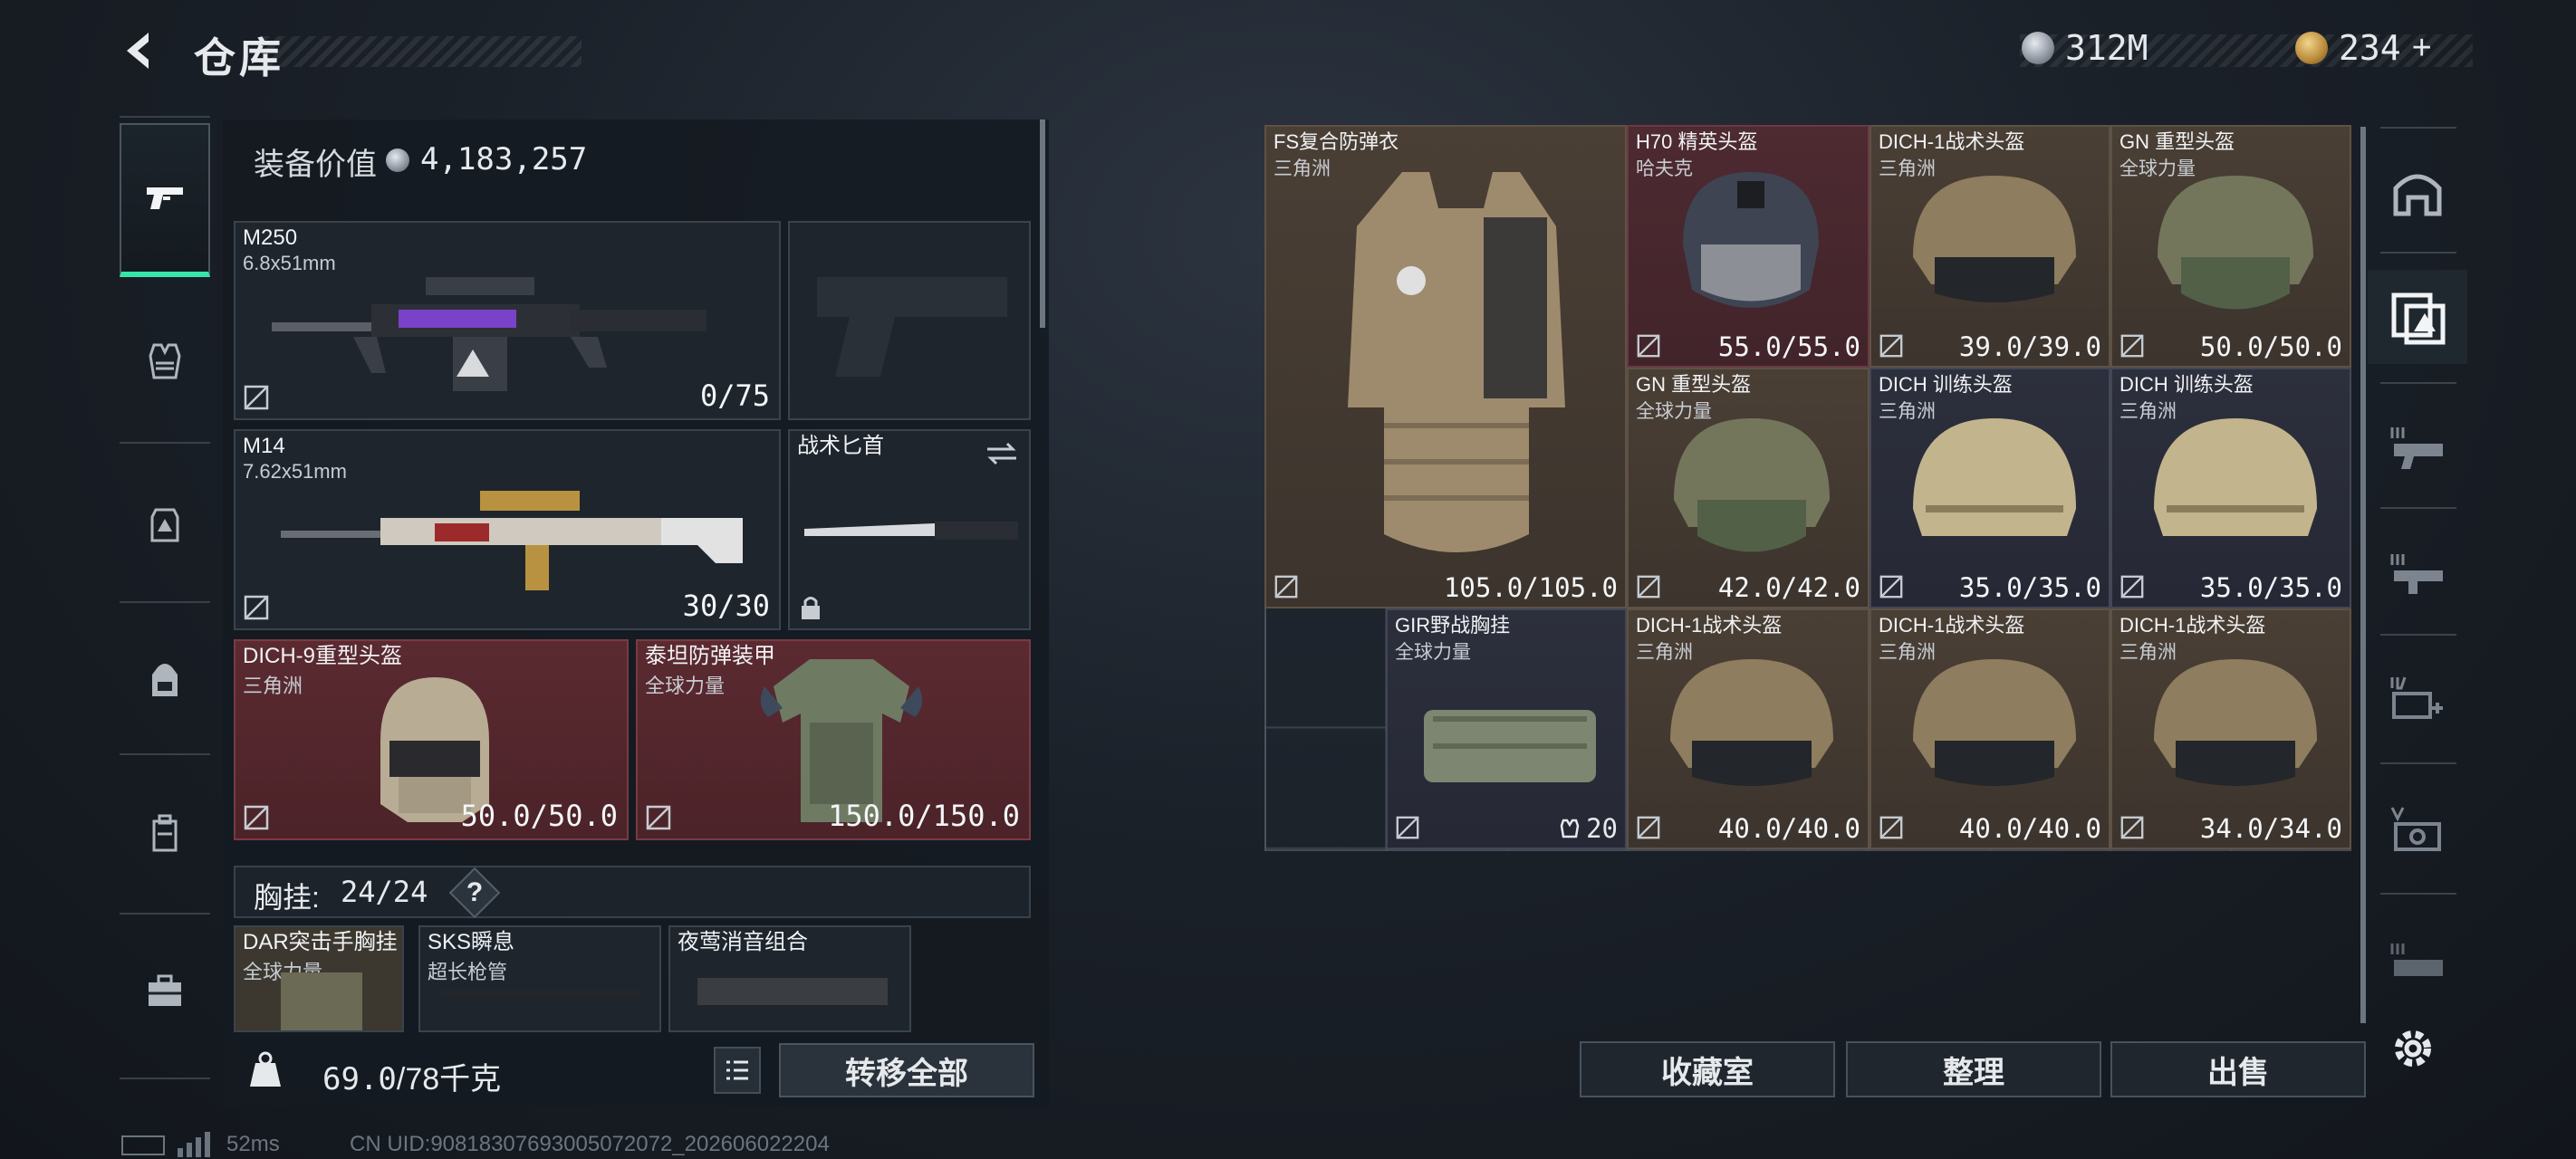 The height and width of the screenshot is (1159, 2576). Describe the element at coordinates (909, 530) in the screenshot. I see `slot-melee: 战术匕首` at that location.